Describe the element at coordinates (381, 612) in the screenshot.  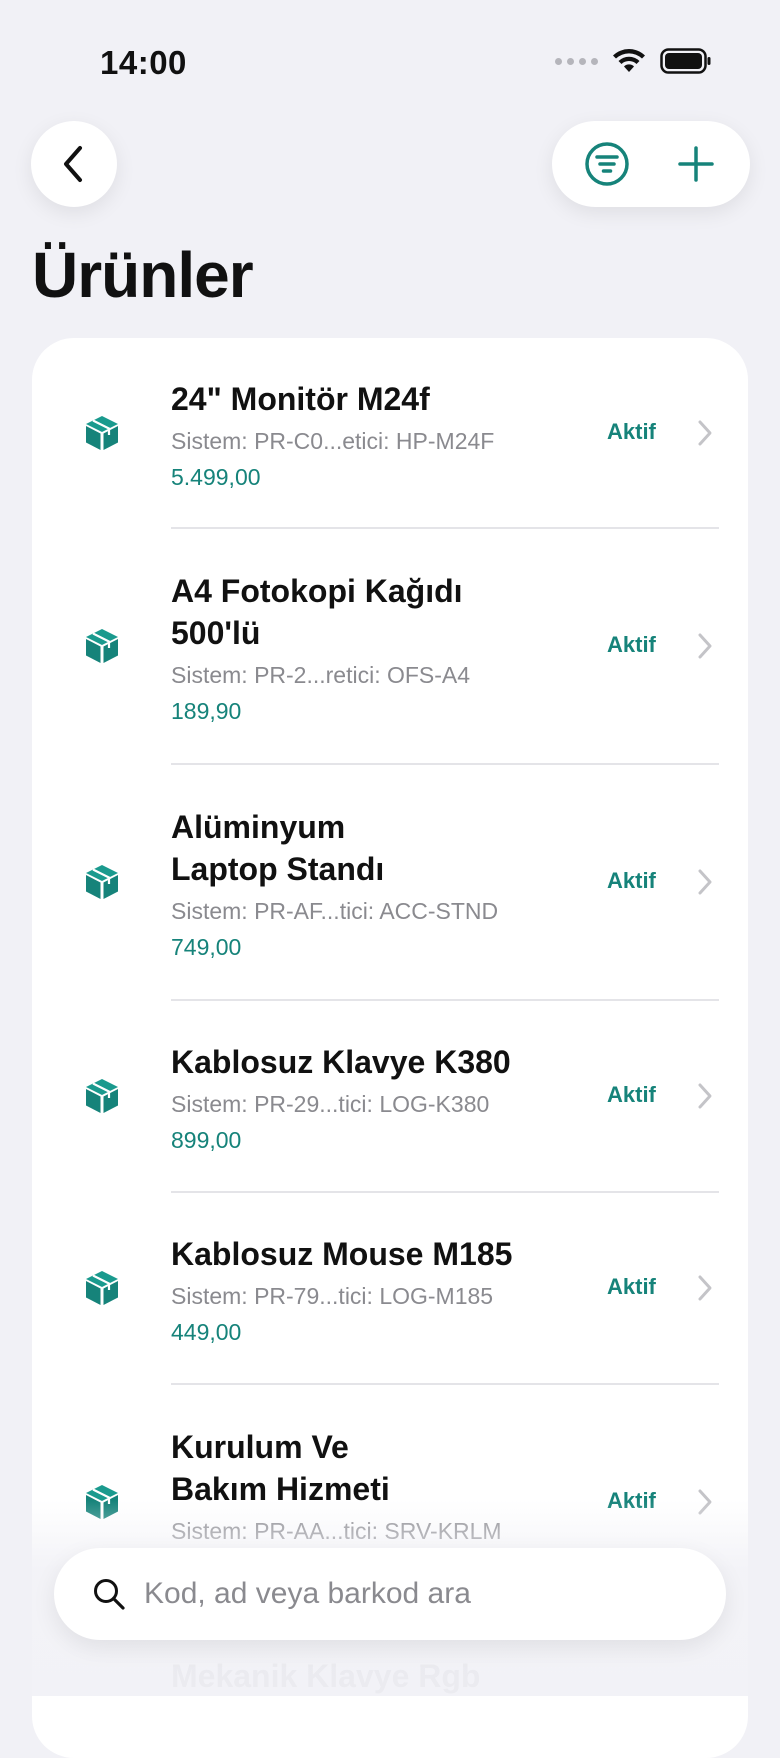
I see `product-name: A4 Fotokopi Kağıdı 500'lü` at that location.